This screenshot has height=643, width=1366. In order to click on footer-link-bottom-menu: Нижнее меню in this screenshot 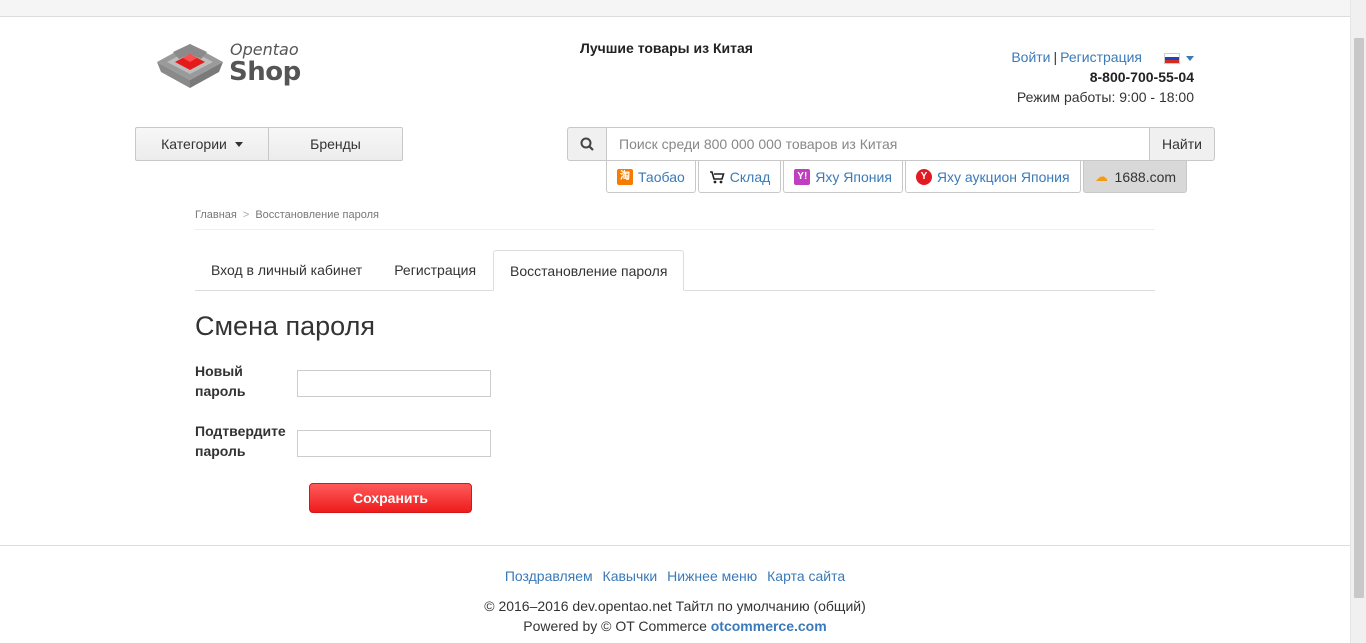, I will do `click(712, 576)`.